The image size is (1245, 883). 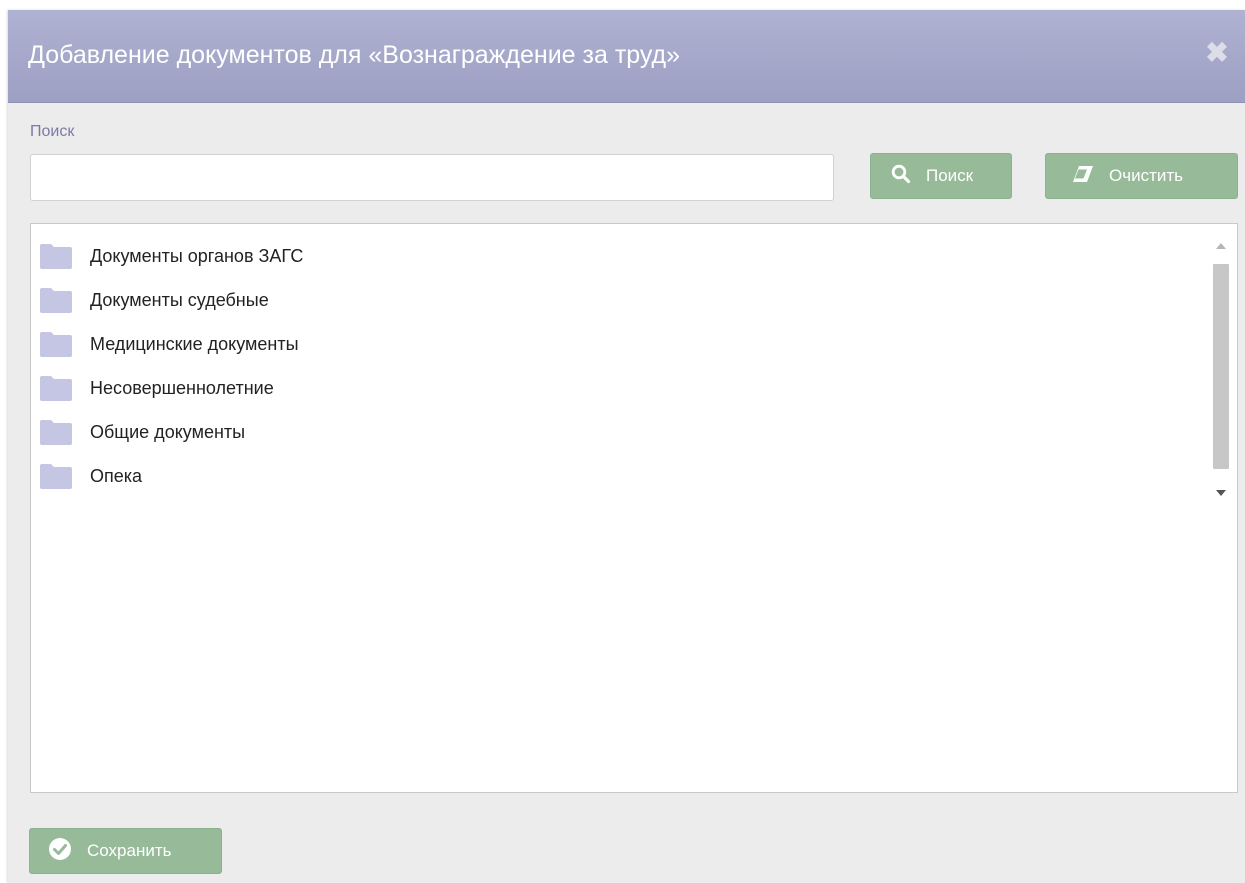 What do you see at coordinates (1083, 176) in the screenshot?
I see `eraser-icon` at bounding box center [1083, 176].